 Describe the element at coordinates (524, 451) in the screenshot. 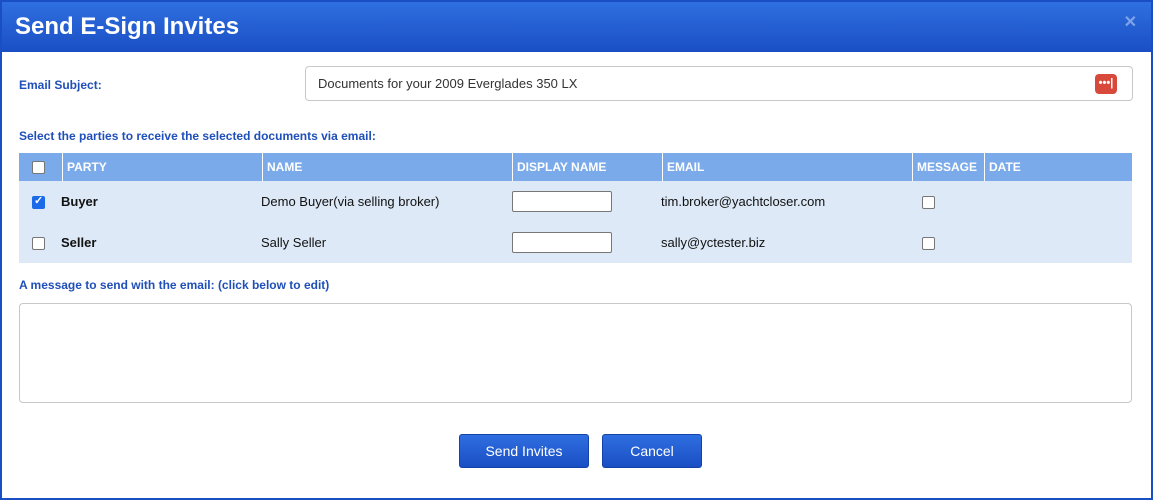

I see `send-invites-button: Send Invites` at that location.